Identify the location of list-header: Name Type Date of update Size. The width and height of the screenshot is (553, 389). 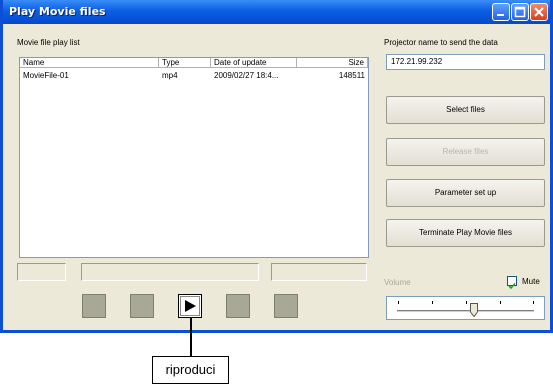
(194, 63).